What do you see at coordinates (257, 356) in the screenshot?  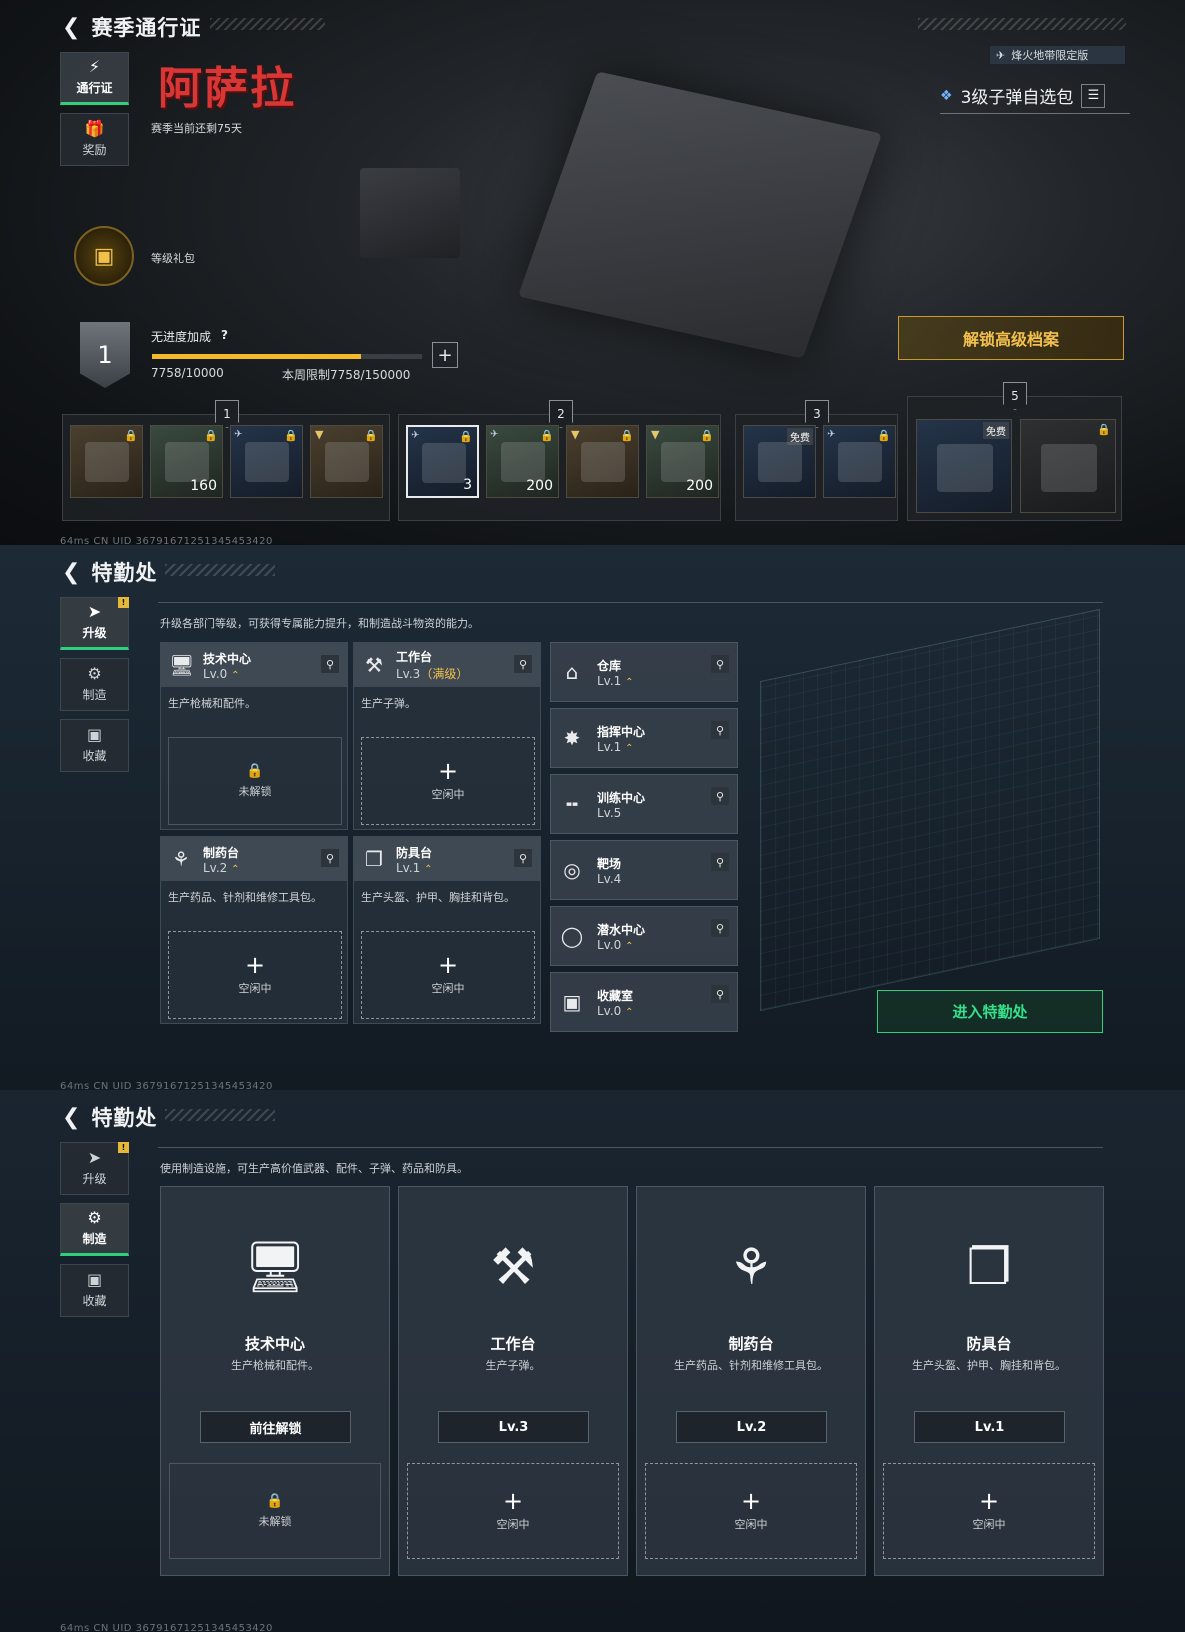 I see `xp-progress-fill` at bounding box center [257, 356].